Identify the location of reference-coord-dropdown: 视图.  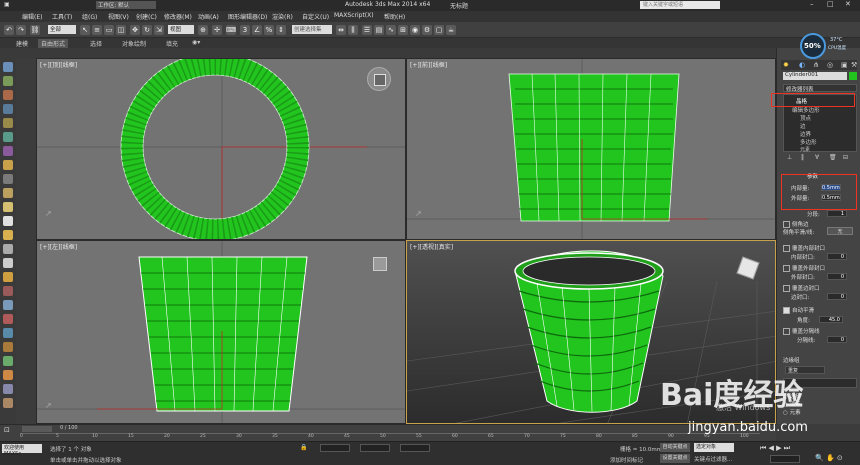
(181, 29).